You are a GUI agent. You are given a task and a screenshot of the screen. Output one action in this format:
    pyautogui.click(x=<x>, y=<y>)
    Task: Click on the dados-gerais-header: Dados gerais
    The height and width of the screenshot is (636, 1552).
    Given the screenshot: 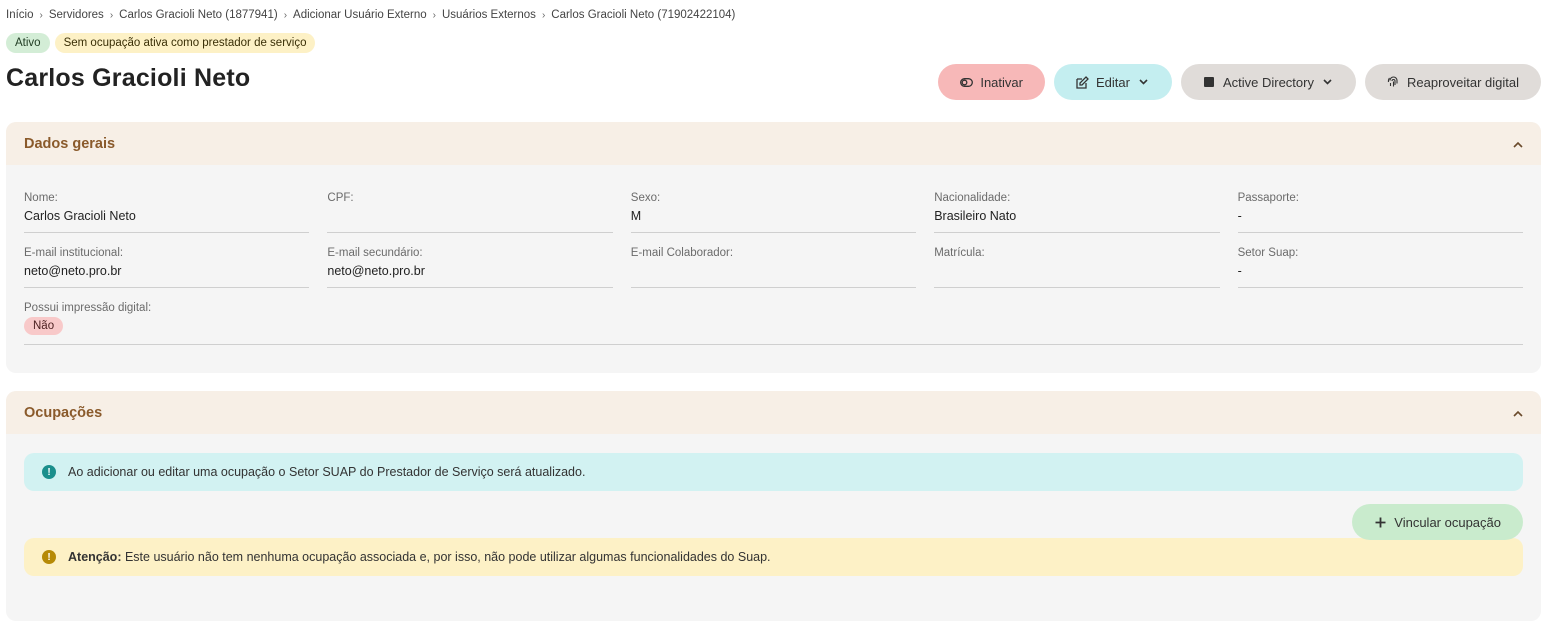 What is the action you would take?
    pyautogui.click(x=773, y=143)
    